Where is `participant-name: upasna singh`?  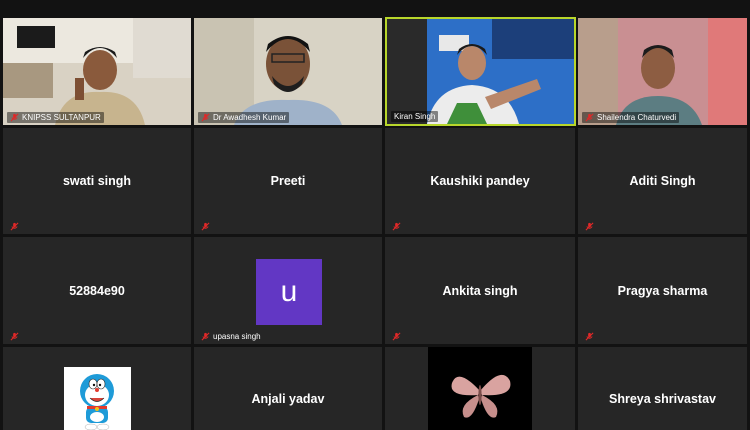
participant-name: upasna singh is located at coordinates (237, 336).